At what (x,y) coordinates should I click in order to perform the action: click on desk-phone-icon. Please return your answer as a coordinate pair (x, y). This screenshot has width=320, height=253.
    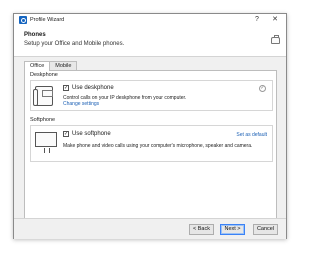
    Looking at the image, I should click on (43, 96).